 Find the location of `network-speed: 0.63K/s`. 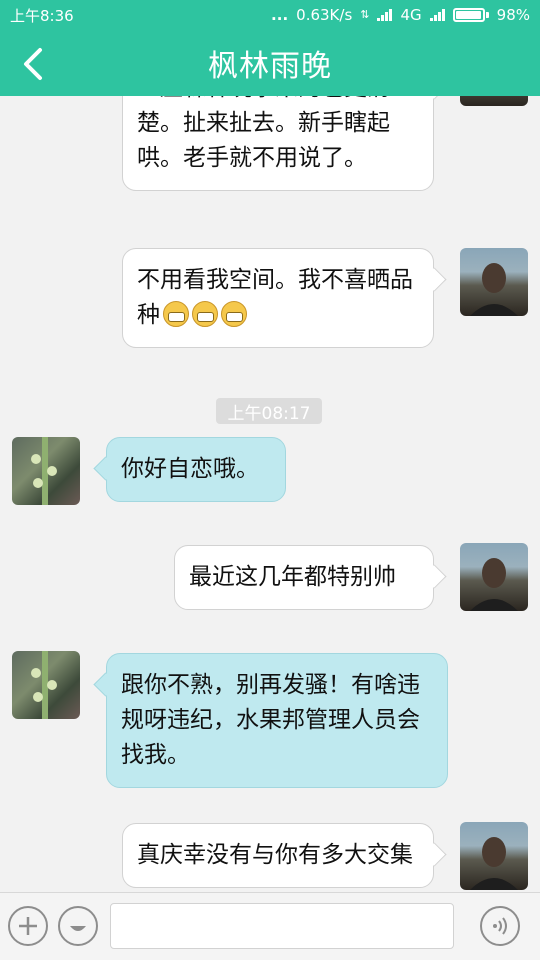

network-speed: 0.63K/s is located at coordinates (324, 15).